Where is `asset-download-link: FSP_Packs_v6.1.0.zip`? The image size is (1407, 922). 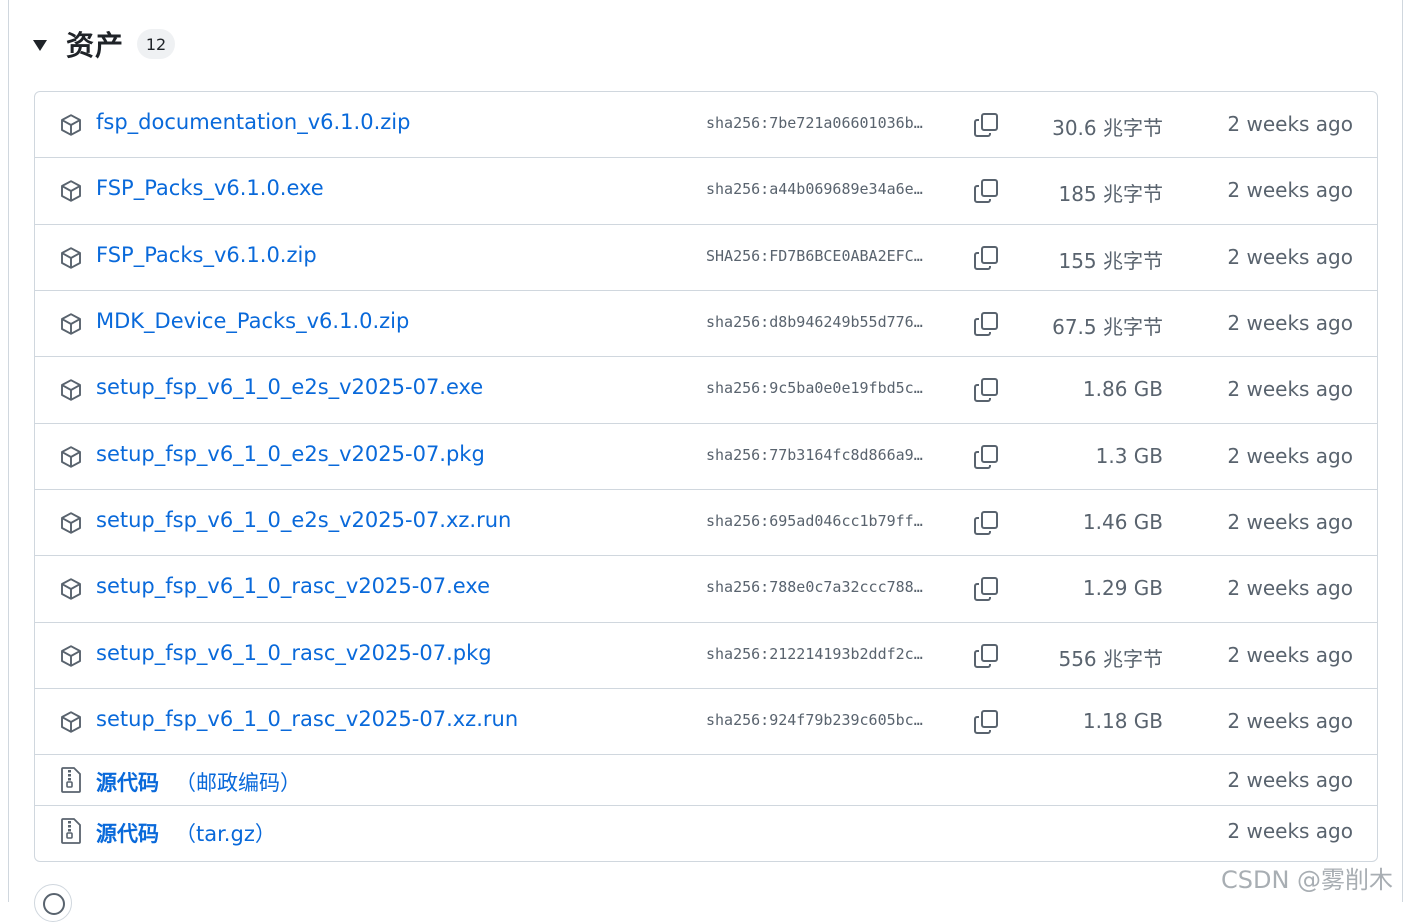
asset-download-link: FSP_Packs_v6.1.0.zip is located at coordinates (206, 255).